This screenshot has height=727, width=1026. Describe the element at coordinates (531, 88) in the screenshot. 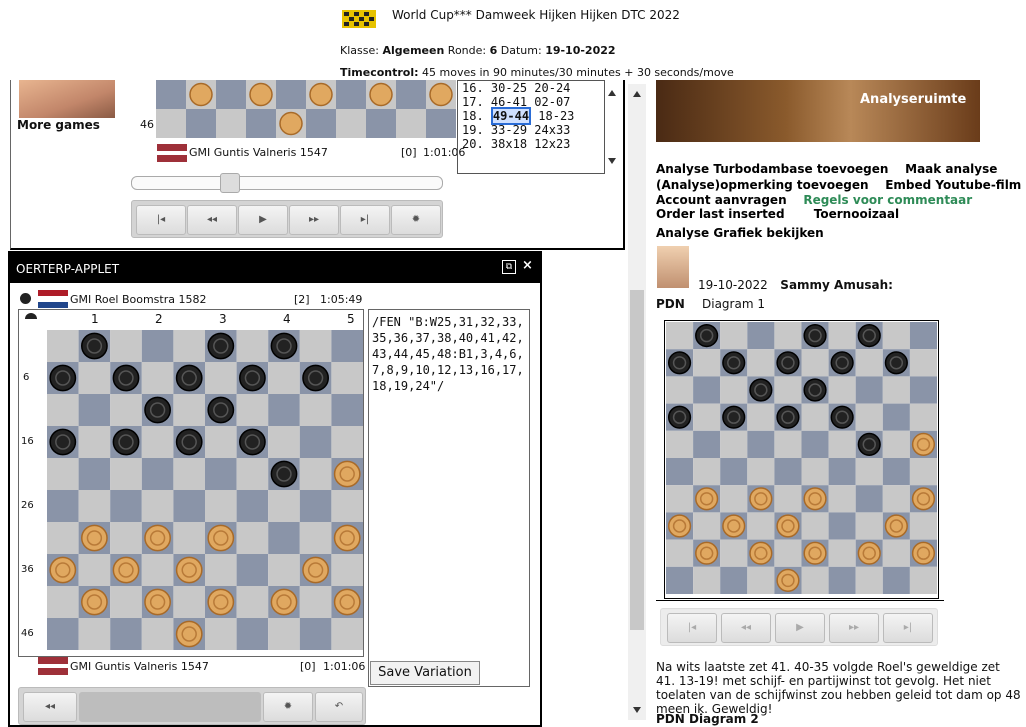

I see `move-row: 16. 30-25 20-24` at that location.